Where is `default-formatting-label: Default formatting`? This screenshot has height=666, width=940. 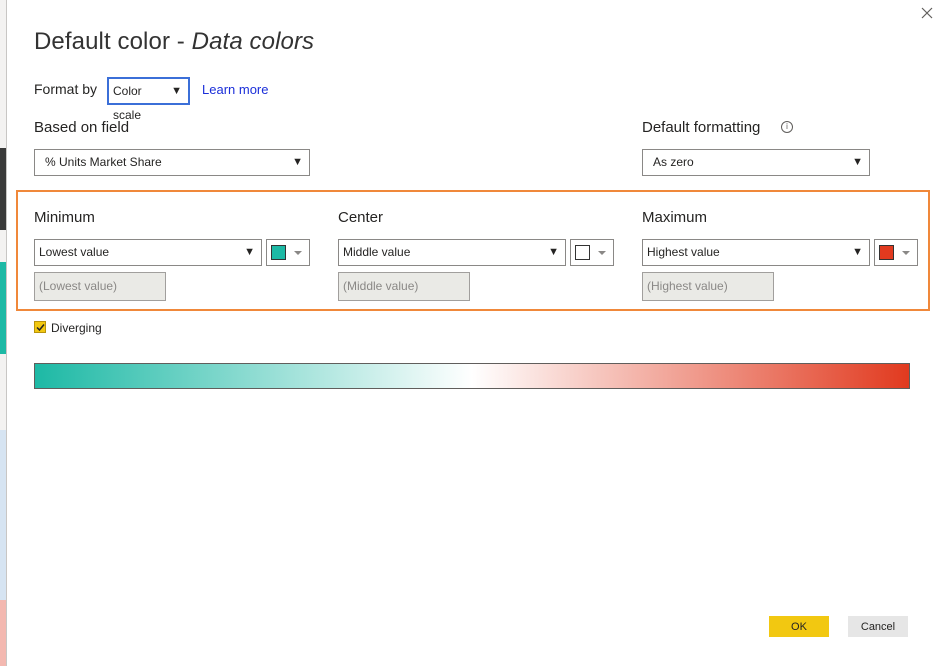 default-formatting-label: Default formatting is located at coordinates (701, 127).